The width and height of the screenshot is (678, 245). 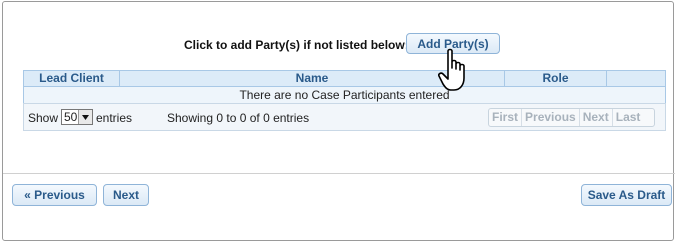 I want to click on save-as-draft-button: Save As Draft, so click(x=626, y=195).